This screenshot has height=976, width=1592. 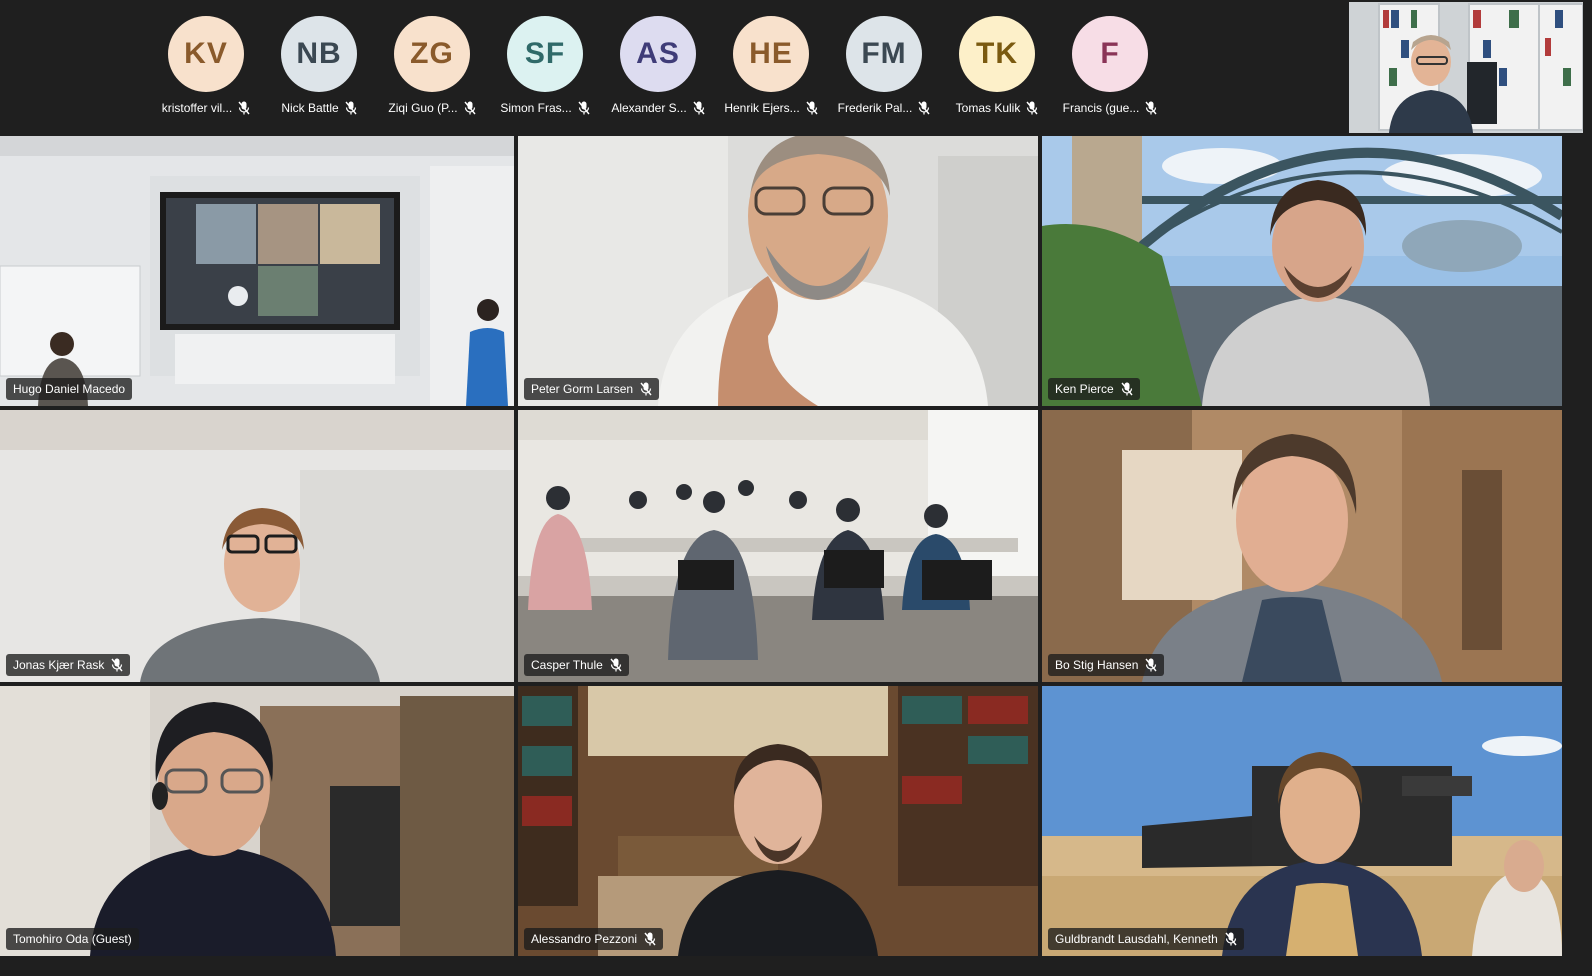 What do you see at coordinates (1110, 54) in the screenshot?
I see `avatar: F` at bounding box center [1110, 54].